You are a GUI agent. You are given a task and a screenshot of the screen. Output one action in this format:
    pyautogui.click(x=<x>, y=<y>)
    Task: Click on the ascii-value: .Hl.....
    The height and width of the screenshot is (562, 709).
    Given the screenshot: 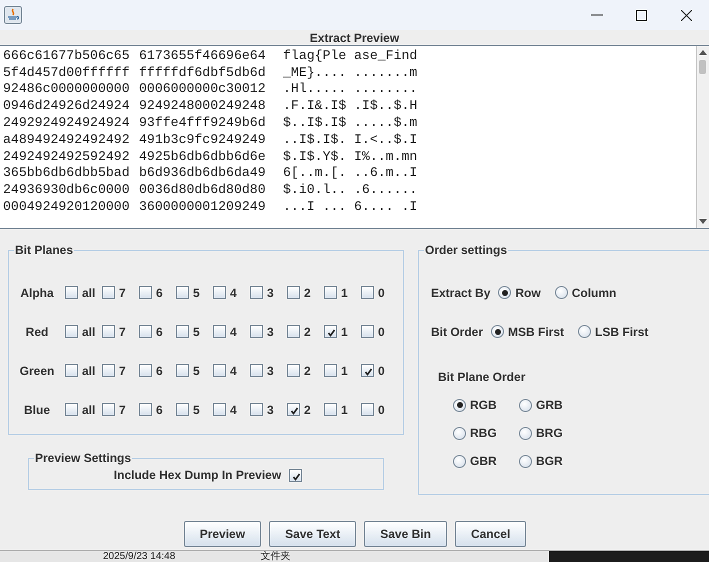 What is the action you would take?
    pyautogui.click(x=314, y=88)
    